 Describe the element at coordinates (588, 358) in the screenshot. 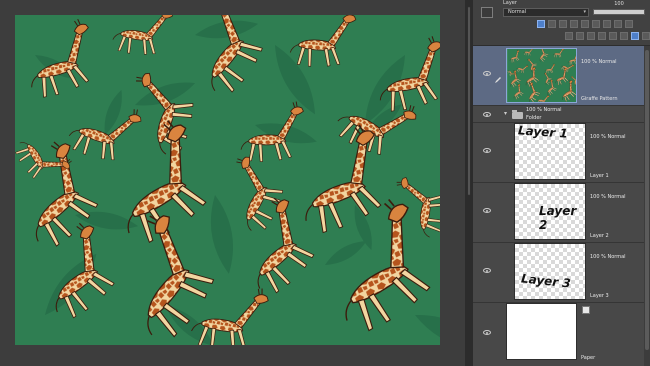

I see `layer-name: Paper` at that location.